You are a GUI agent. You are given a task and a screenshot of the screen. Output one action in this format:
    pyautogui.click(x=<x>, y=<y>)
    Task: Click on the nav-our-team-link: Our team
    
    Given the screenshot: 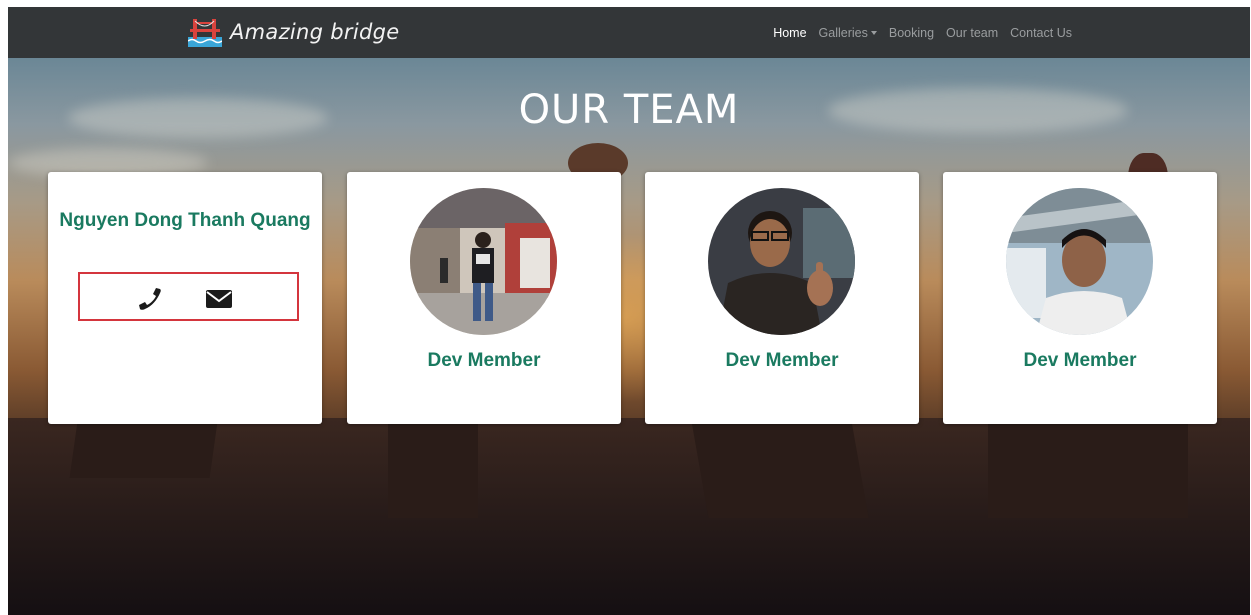 What is the action you would take?
    pyautogui.click(x=972, y=33)
    